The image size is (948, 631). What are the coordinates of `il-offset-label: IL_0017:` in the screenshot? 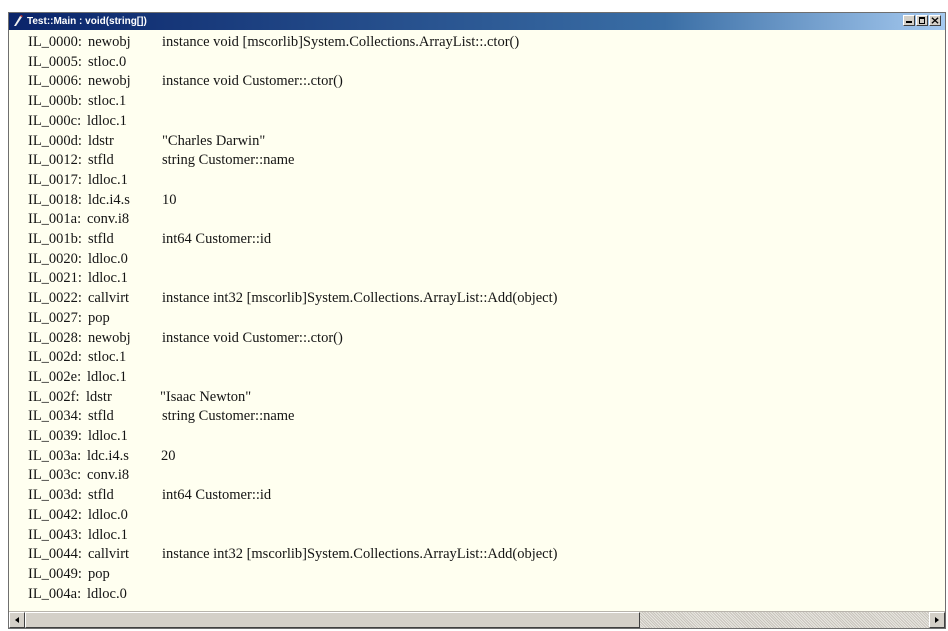 It's located at (55, 179).